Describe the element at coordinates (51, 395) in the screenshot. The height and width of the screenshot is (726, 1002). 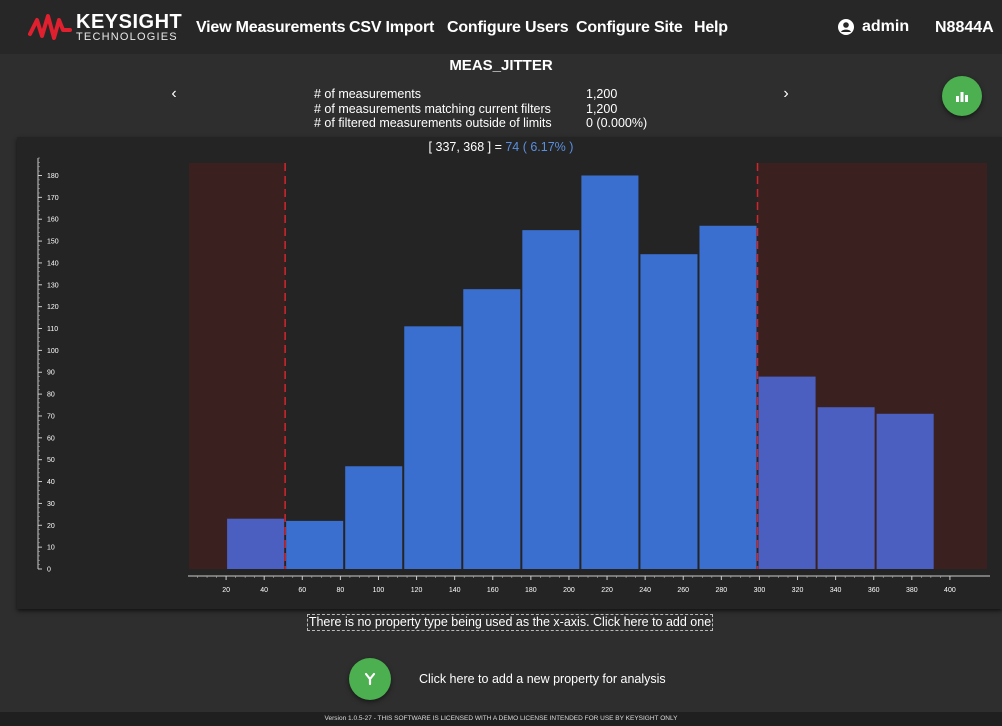
I see `y-tick-label: 80` at that location.